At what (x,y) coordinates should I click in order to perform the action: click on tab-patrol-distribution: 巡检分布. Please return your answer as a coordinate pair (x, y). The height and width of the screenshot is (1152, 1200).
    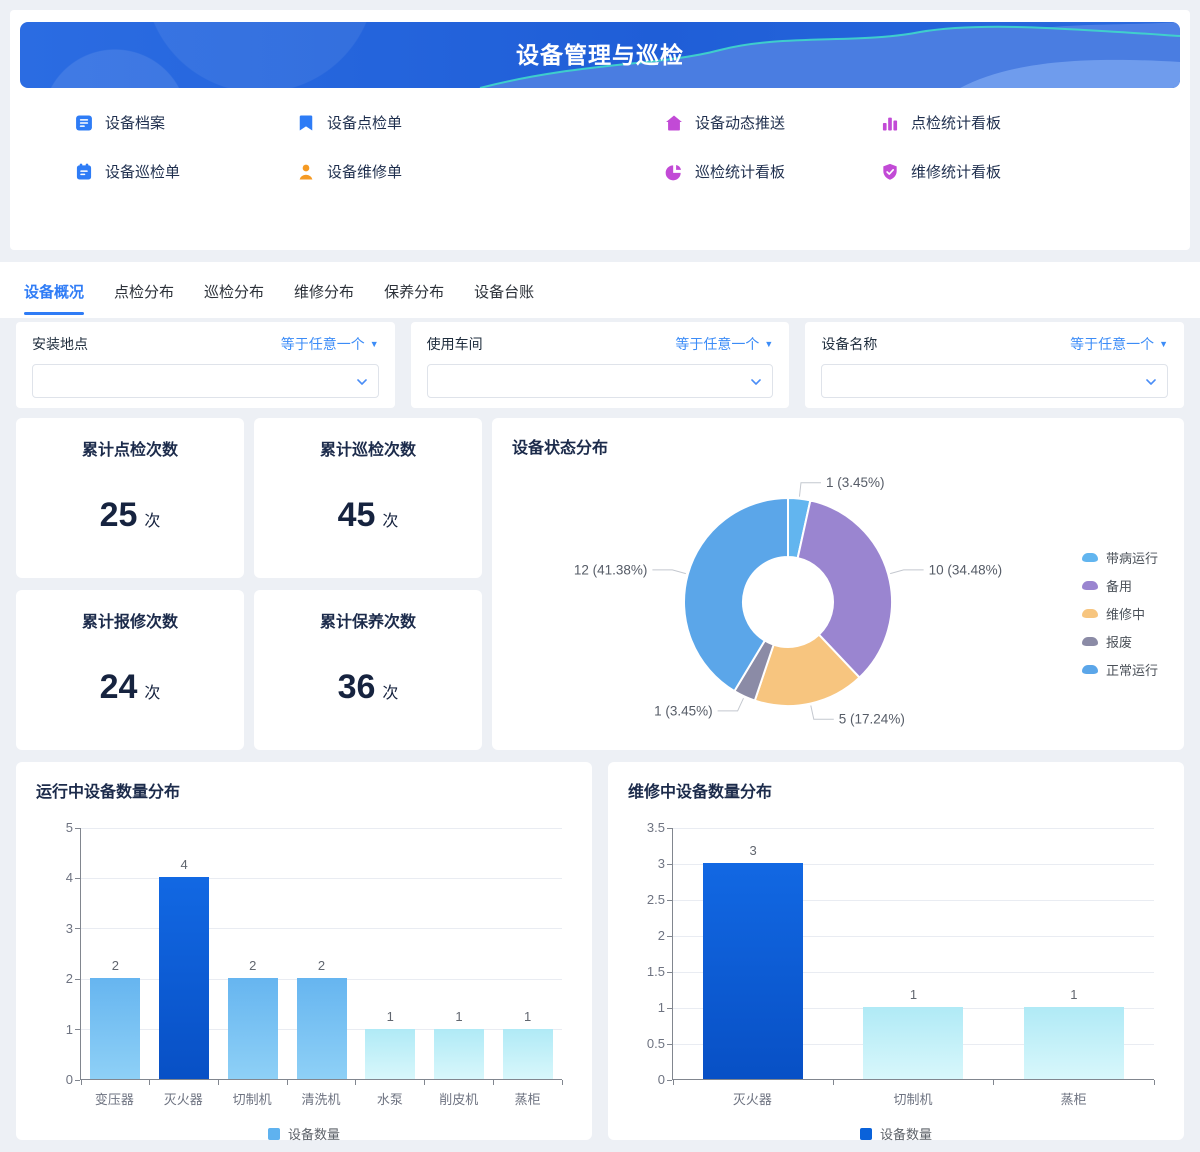
    Looking at the image, I should click on (234, 290).